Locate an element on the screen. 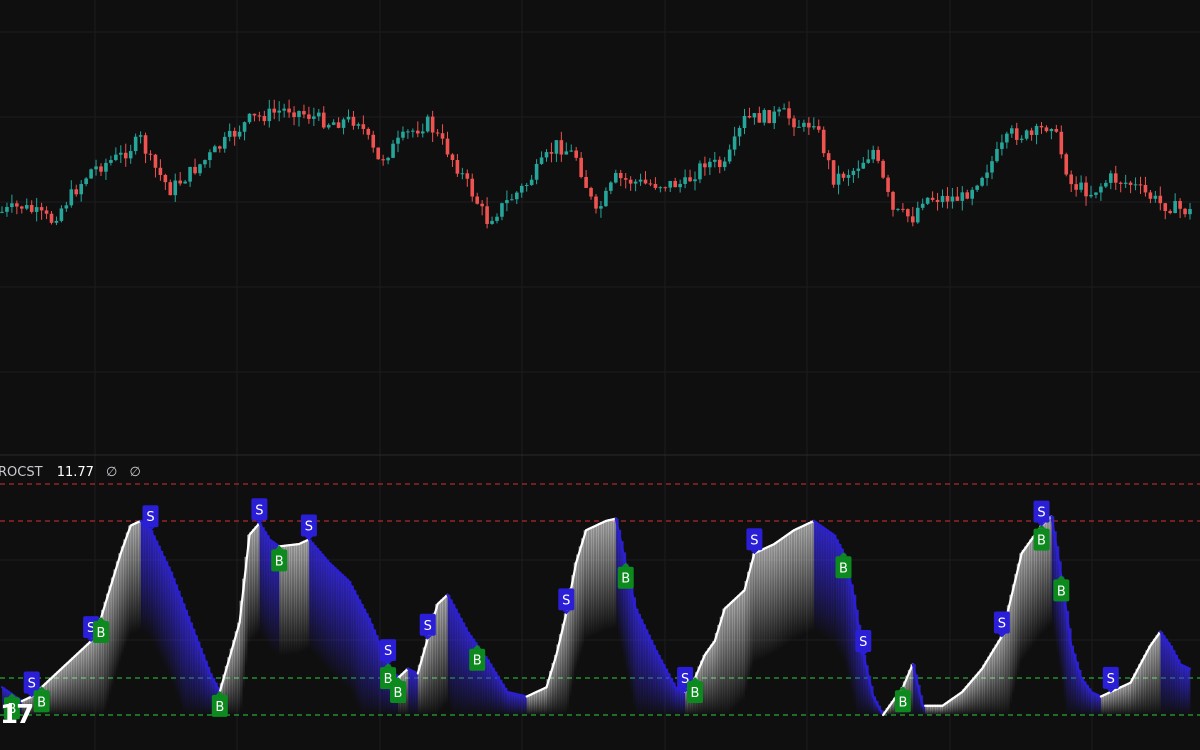 The height and width of the screenshot is (750, 1200). tradingview-logo: 17 is located at coordinates (17, 715).